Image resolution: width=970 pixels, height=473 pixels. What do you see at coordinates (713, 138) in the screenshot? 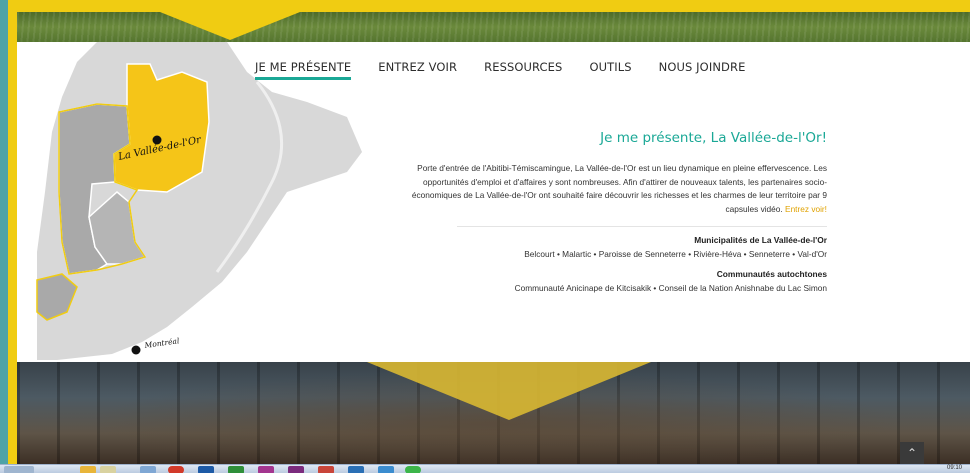
I see `page-title: Je me présente, La Vallée-de-l'Or!` at bounding box center [713, 138].